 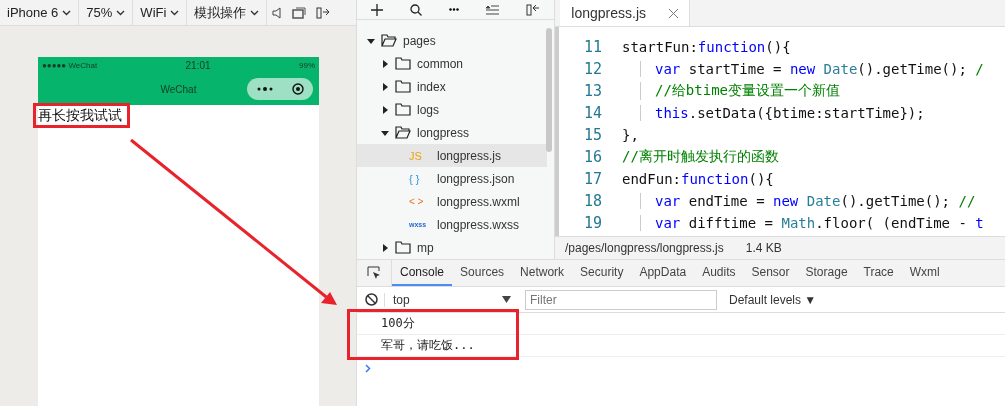 I want to click on plus-icon, so click(x=376, y=9).